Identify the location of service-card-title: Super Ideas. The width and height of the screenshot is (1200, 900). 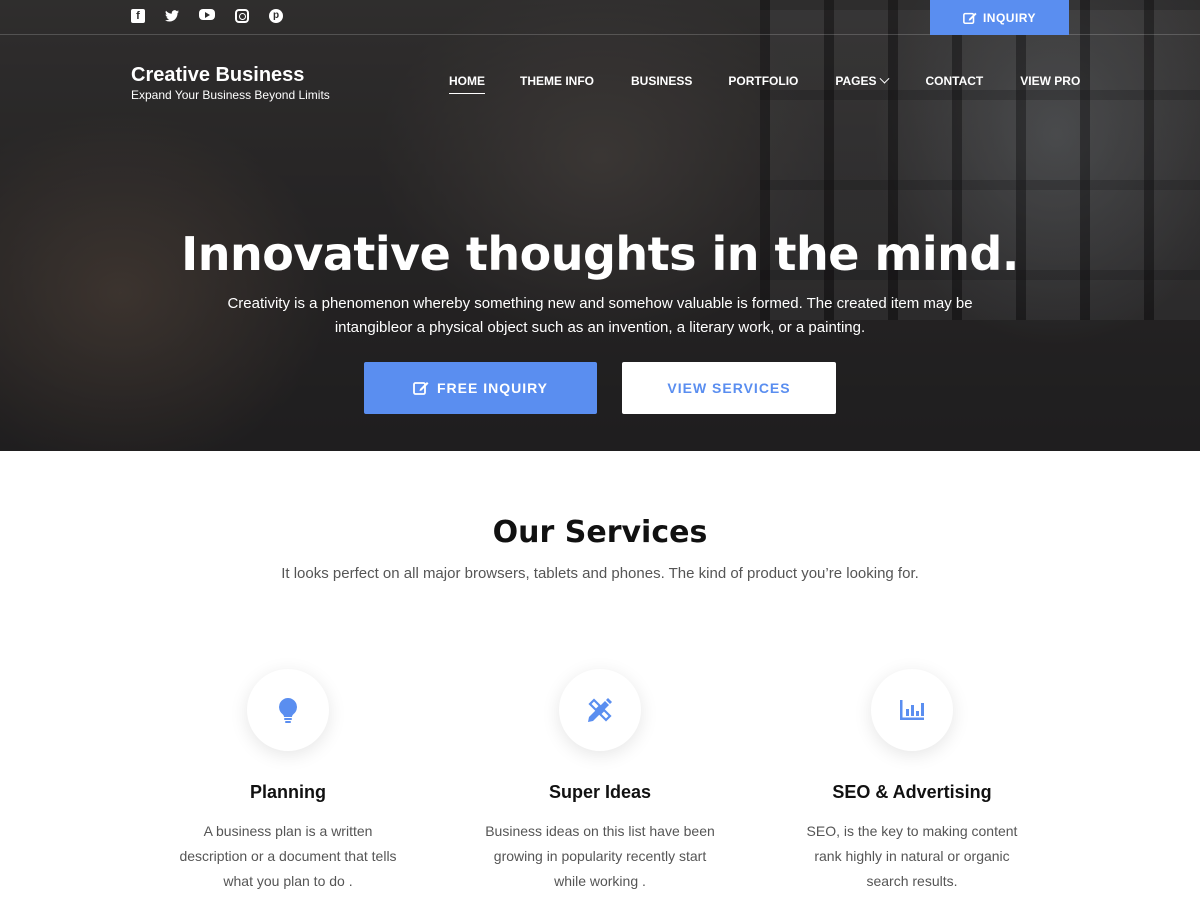
(600, 792).